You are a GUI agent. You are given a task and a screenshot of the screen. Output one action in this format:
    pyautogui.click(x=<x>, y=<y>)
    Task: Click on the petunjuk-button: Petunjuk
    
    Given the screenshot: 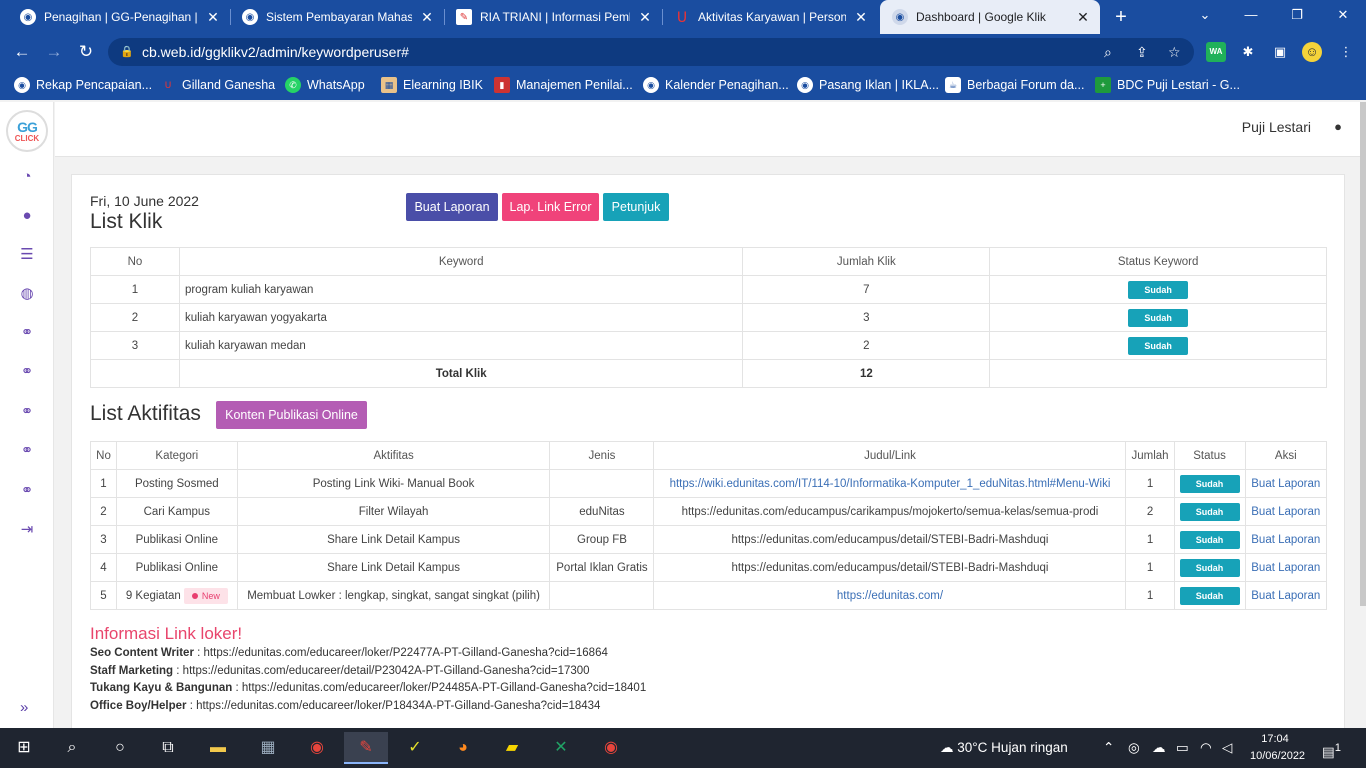 What is the action you would take?
    pyautogui.click(x=636, y=207)
    